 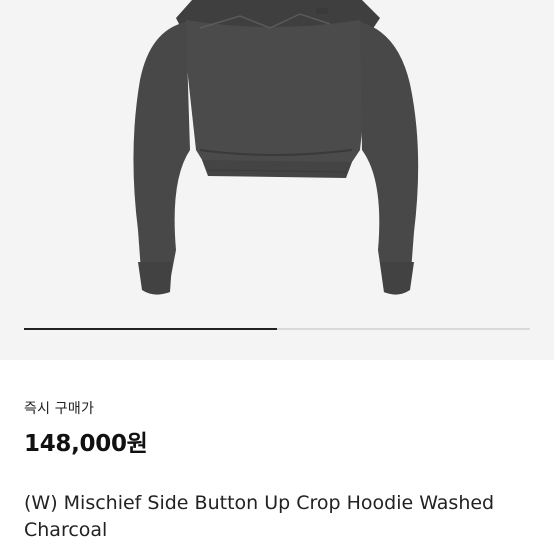 I want to click on carousel-progress-track, so click(x=277, y=329).